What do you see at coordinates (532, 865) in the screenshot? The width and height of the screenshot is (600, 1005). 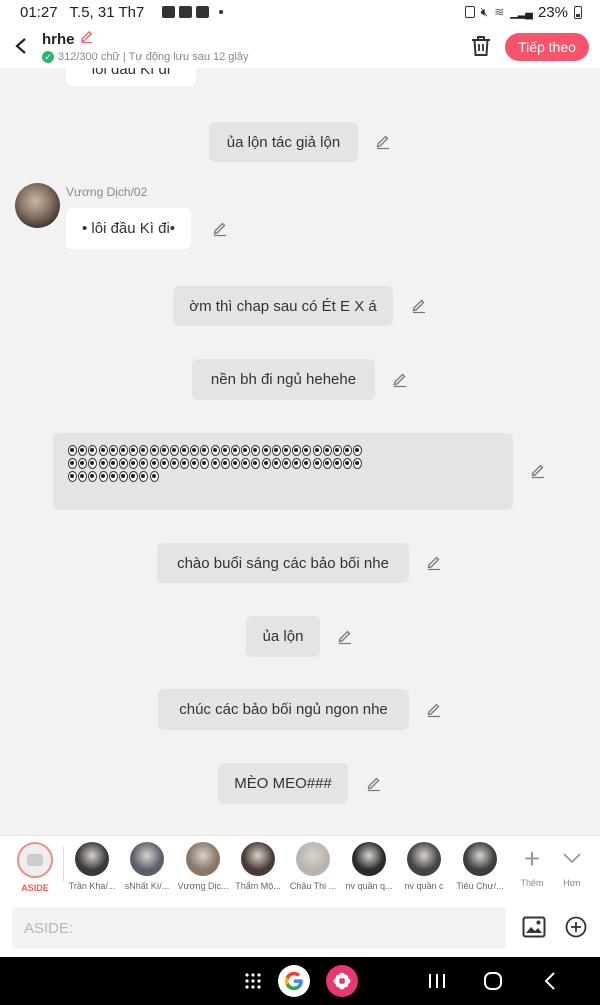 I see `add-character-button: + Thêm` at bounding box center [532, 865].